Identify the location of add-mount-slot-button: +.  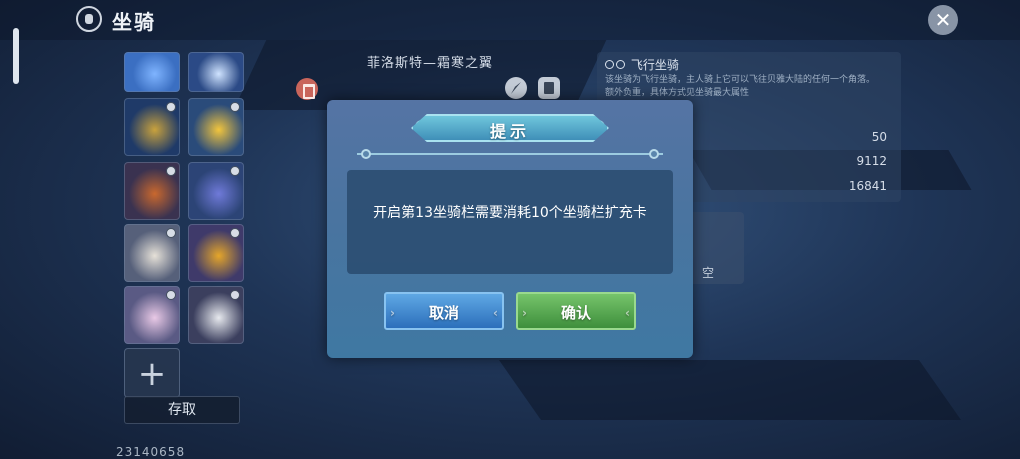
(152, 373).